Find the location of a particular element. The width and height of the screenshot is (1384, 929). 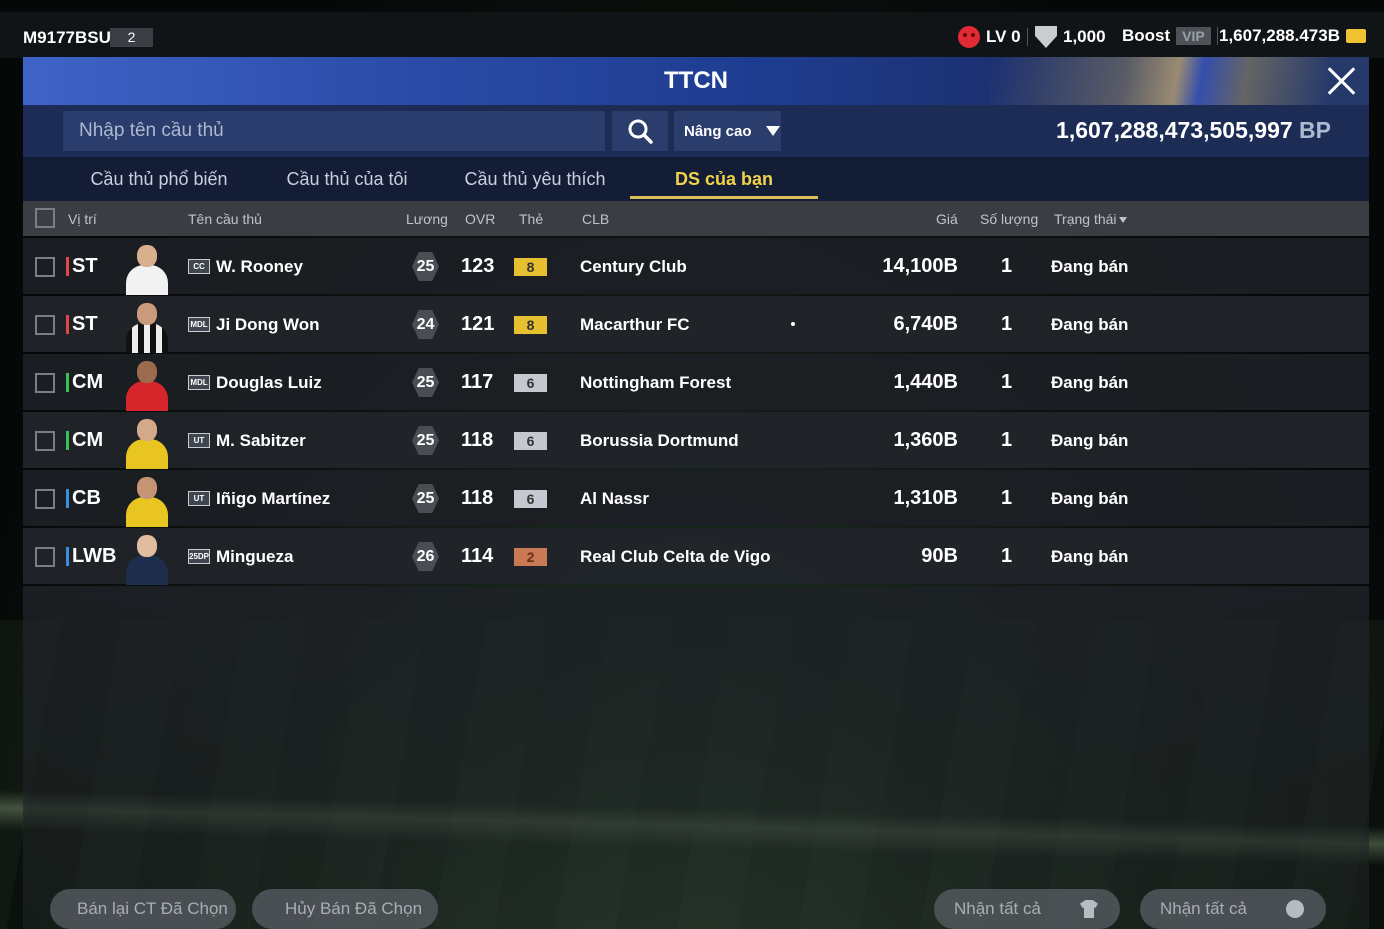

ovr-value: 117 is located at coordinates (477, 382).